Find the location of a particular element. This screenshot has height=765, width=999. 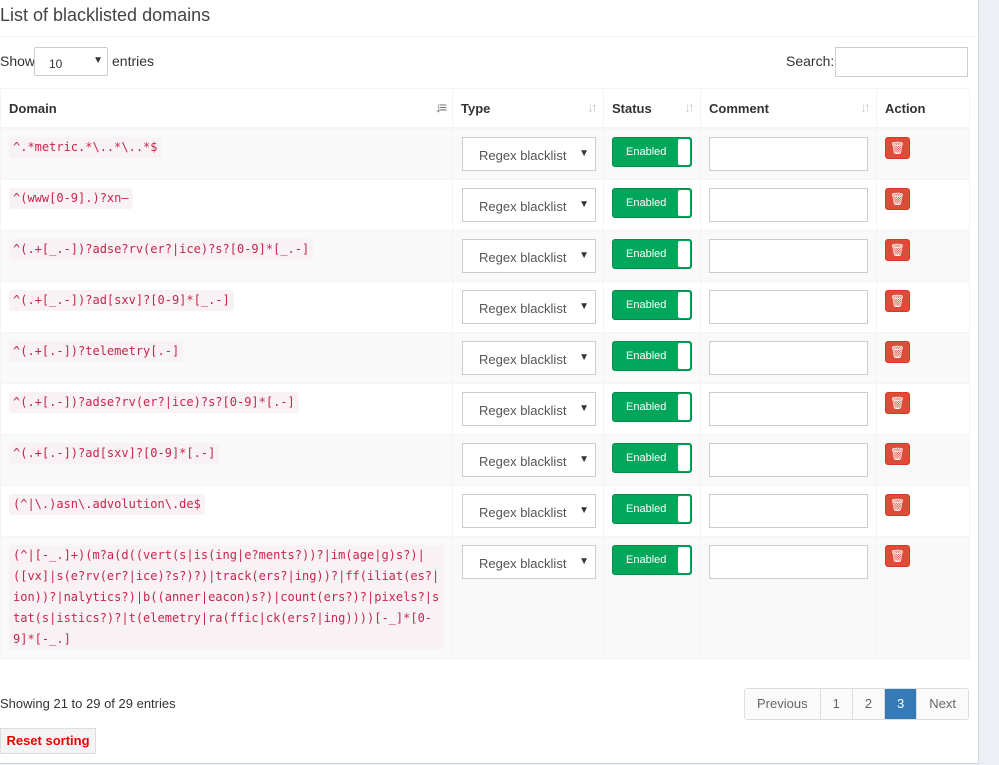

search-input is located at coordinates (901, 62).